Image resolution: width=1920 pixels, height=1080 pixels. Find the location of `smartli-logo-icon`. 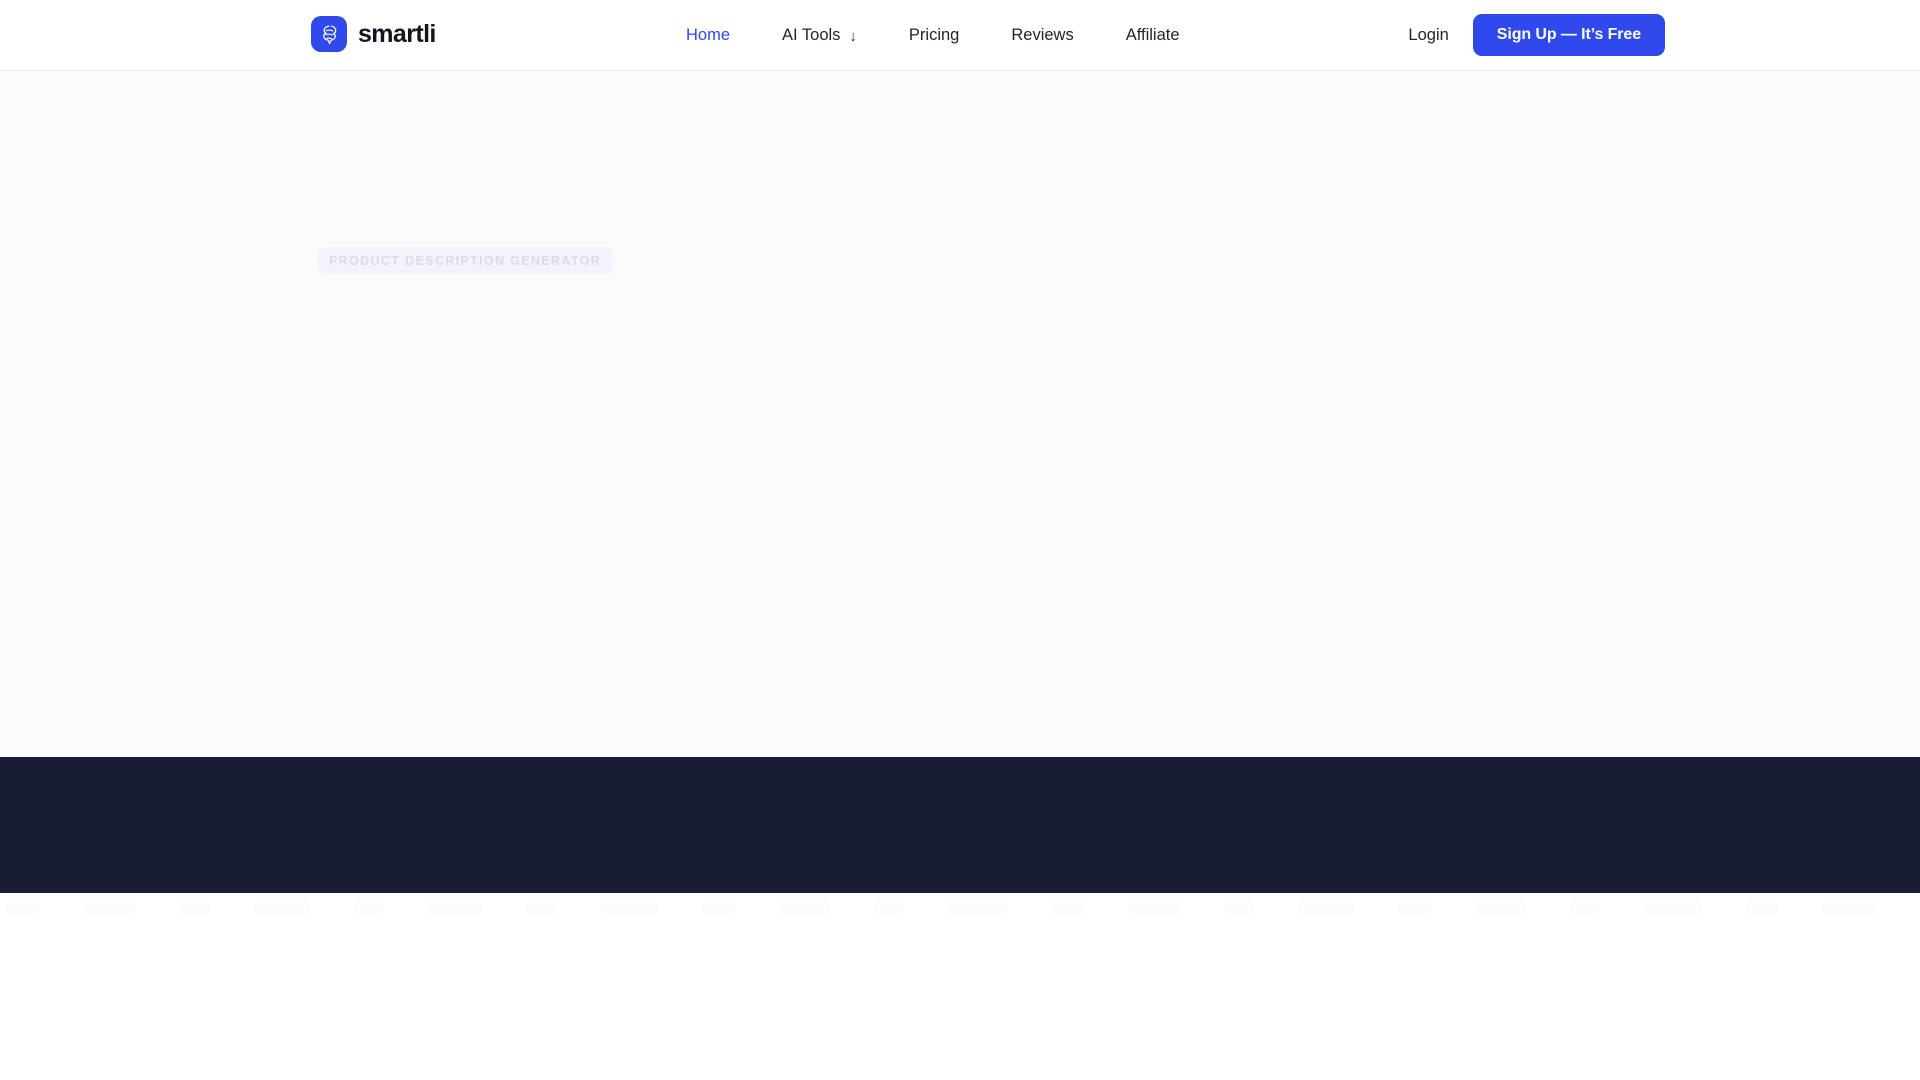

smartli-logo-icon is located at coordinates (329, 34).